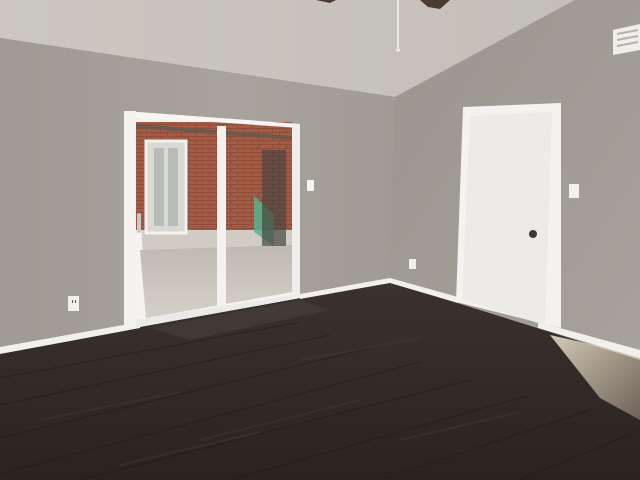  Describe the element at coordinates (221, 218) in the screenshot. I see `door-divider` at that location.